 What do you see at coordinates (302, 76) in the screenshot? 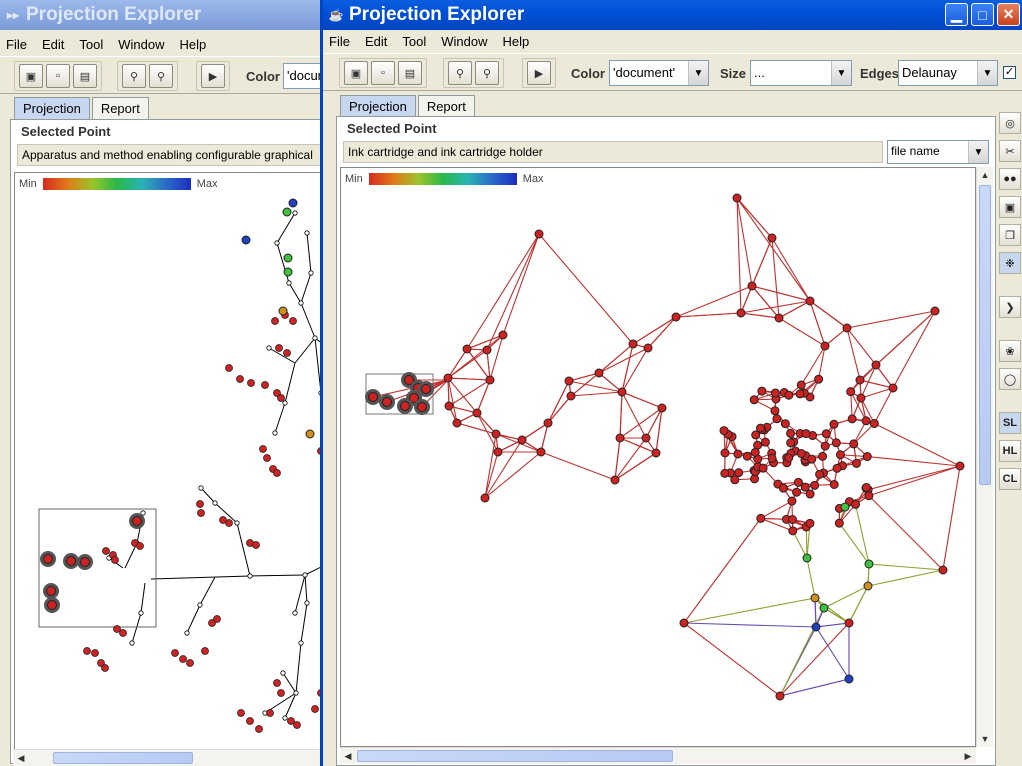
I see `color-combo: 'docum` at bounding box center [302, 76].